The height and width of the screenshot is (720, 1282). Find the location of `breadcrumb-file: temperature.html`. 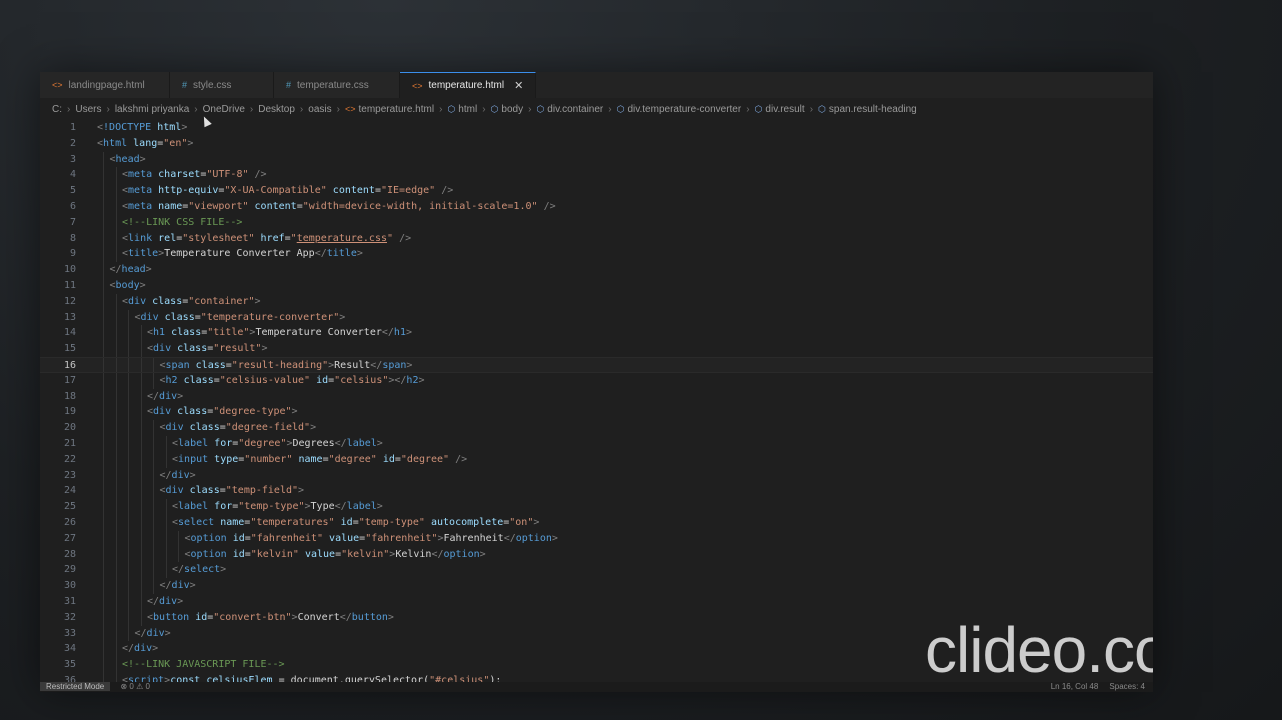

breadcrumb-file: temperature.html is located at coordinates (396, 109).